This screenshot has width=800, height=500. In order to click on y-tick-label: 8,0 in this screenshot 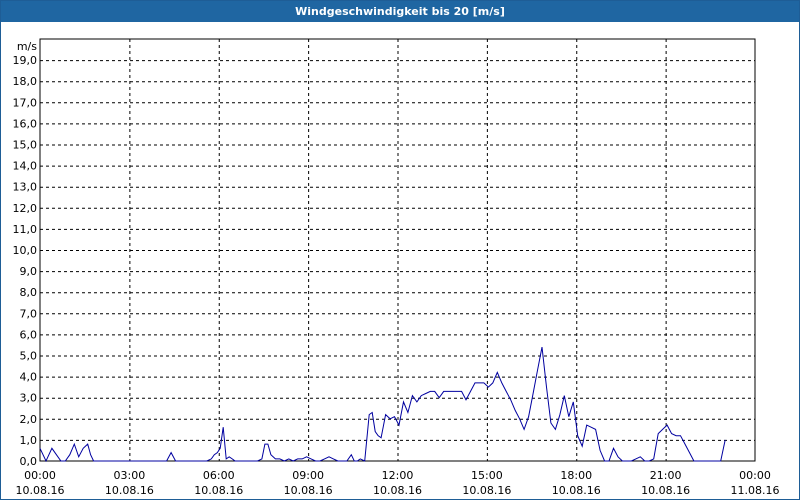, I will do `click(29, 292)`.